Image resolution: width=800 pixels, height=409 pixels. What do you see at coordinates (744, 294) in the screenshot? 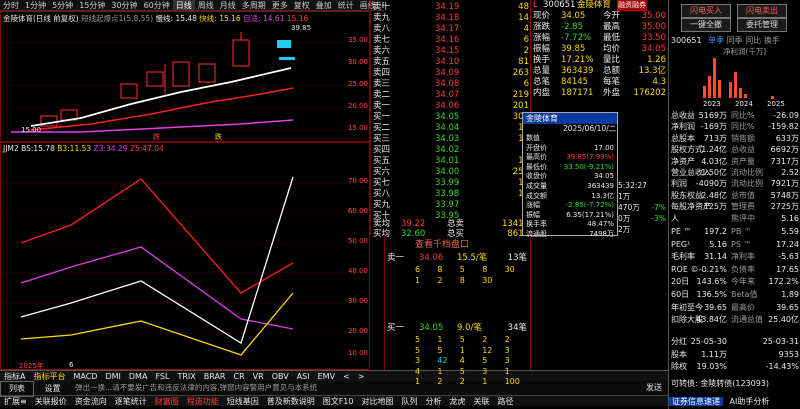
I see `fin-label2: Beta值` at bounding box center [744, 294].